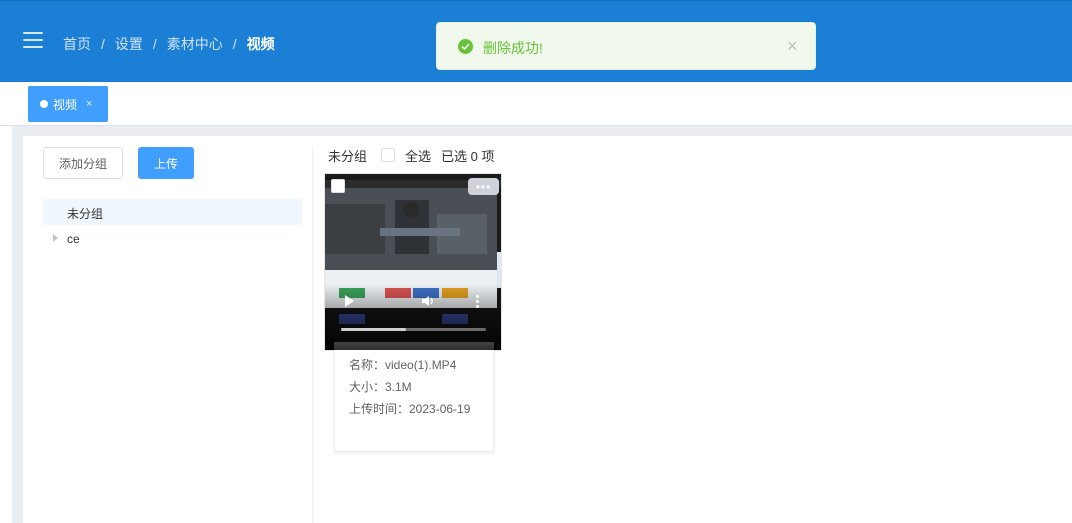 This screenshot has width=1072, height=523. I want to click on video-info-card: 名称：video(1).MP4 大小：3.1M 上传时间：2023-06-19, so click(414, 397).